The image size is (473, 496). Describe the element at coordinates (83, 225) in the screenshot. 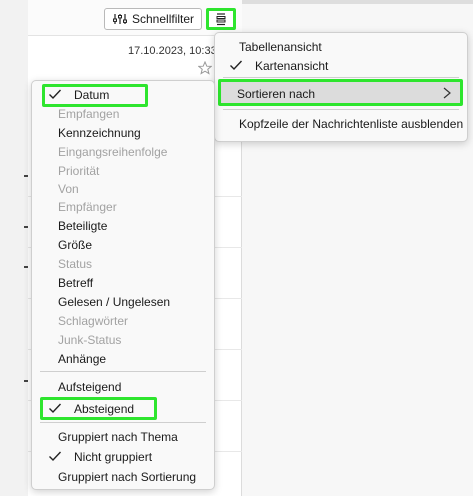

I see `menu-item-label: Beteiligte` at that location.